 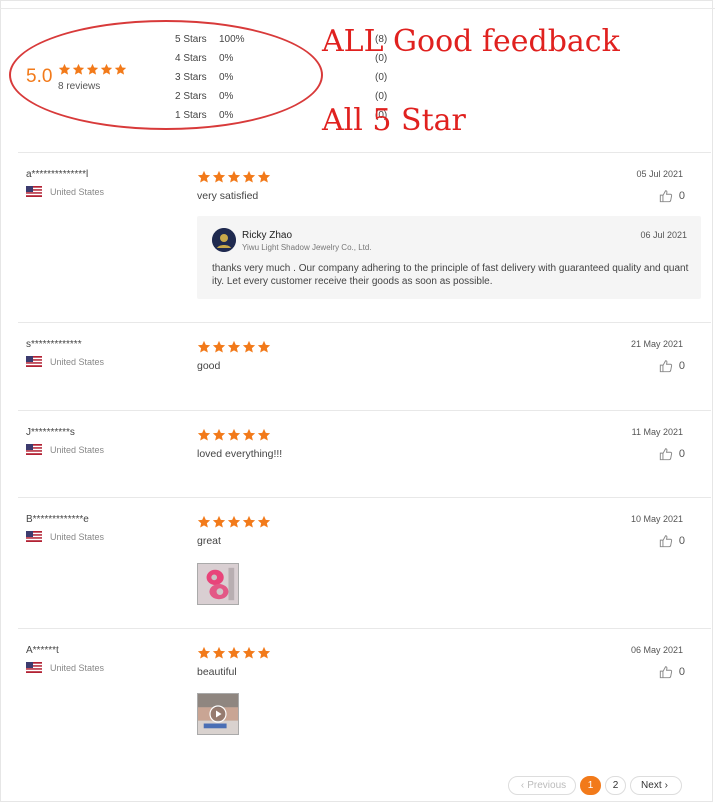 I want to click on review-photo, so click(x=218, y=584).